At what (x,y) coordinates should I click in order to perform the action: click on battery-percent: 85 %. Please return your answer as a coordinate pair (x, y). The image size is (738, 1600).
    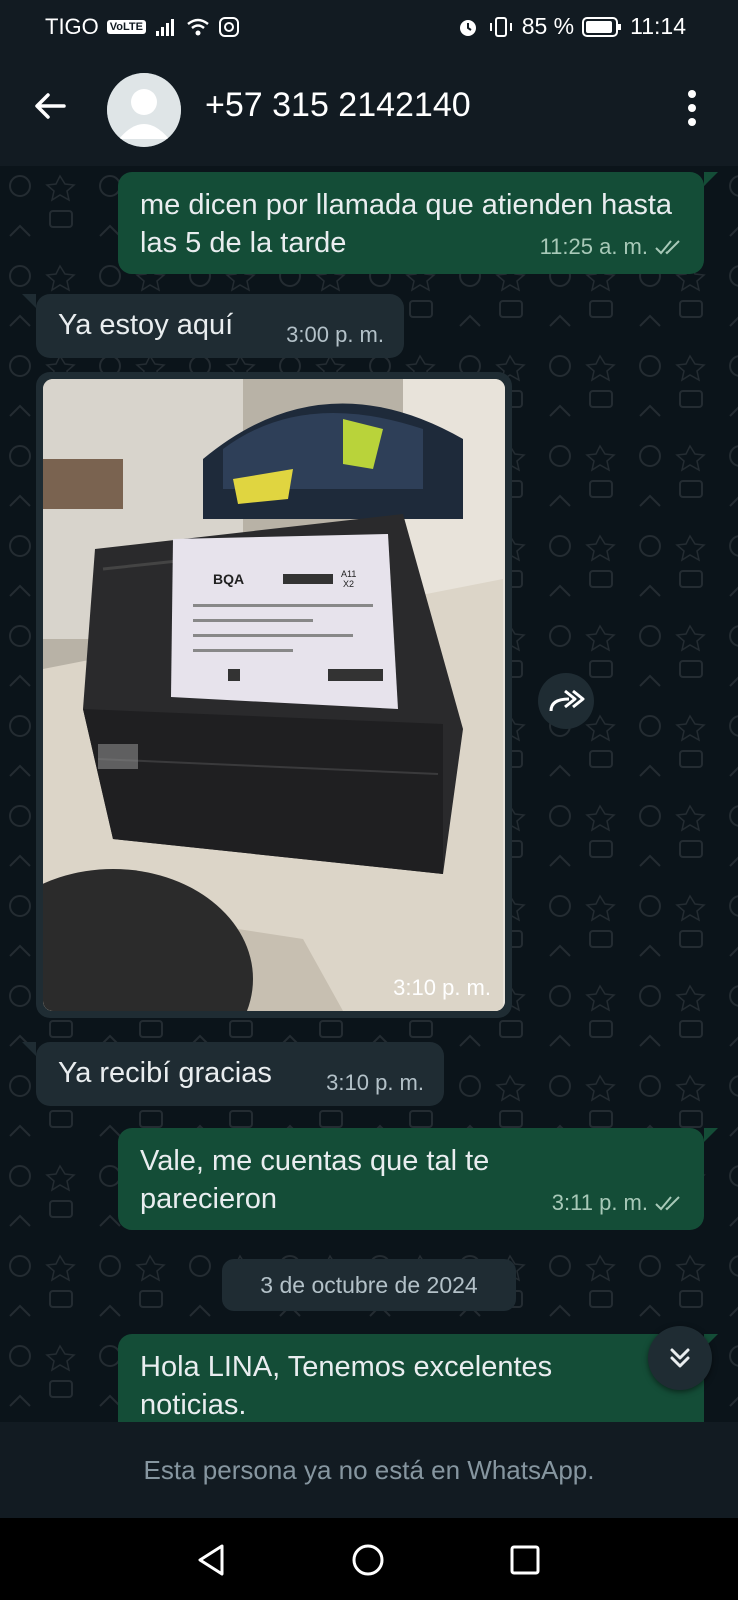
    Looking at the image, I should click on (548, 26).